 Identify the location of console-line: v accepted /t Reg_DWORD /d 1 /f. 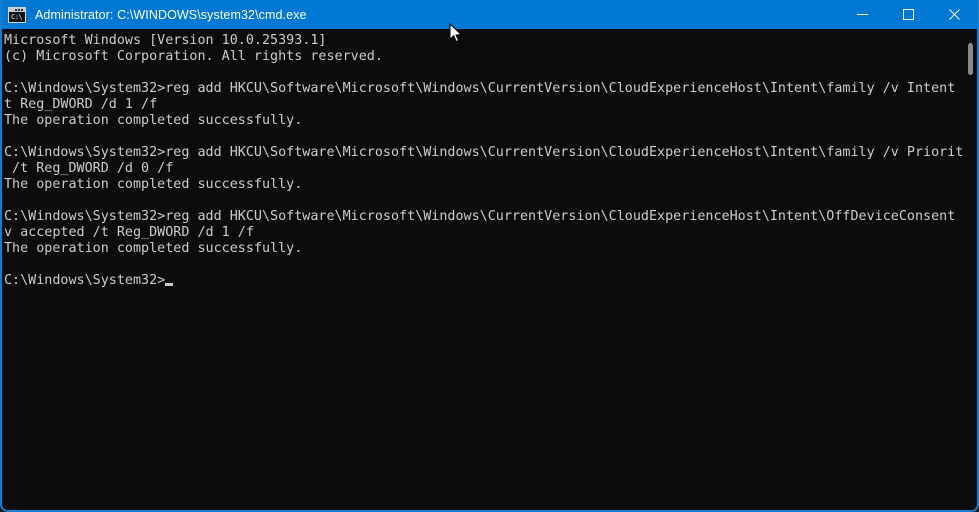
(129, 232).